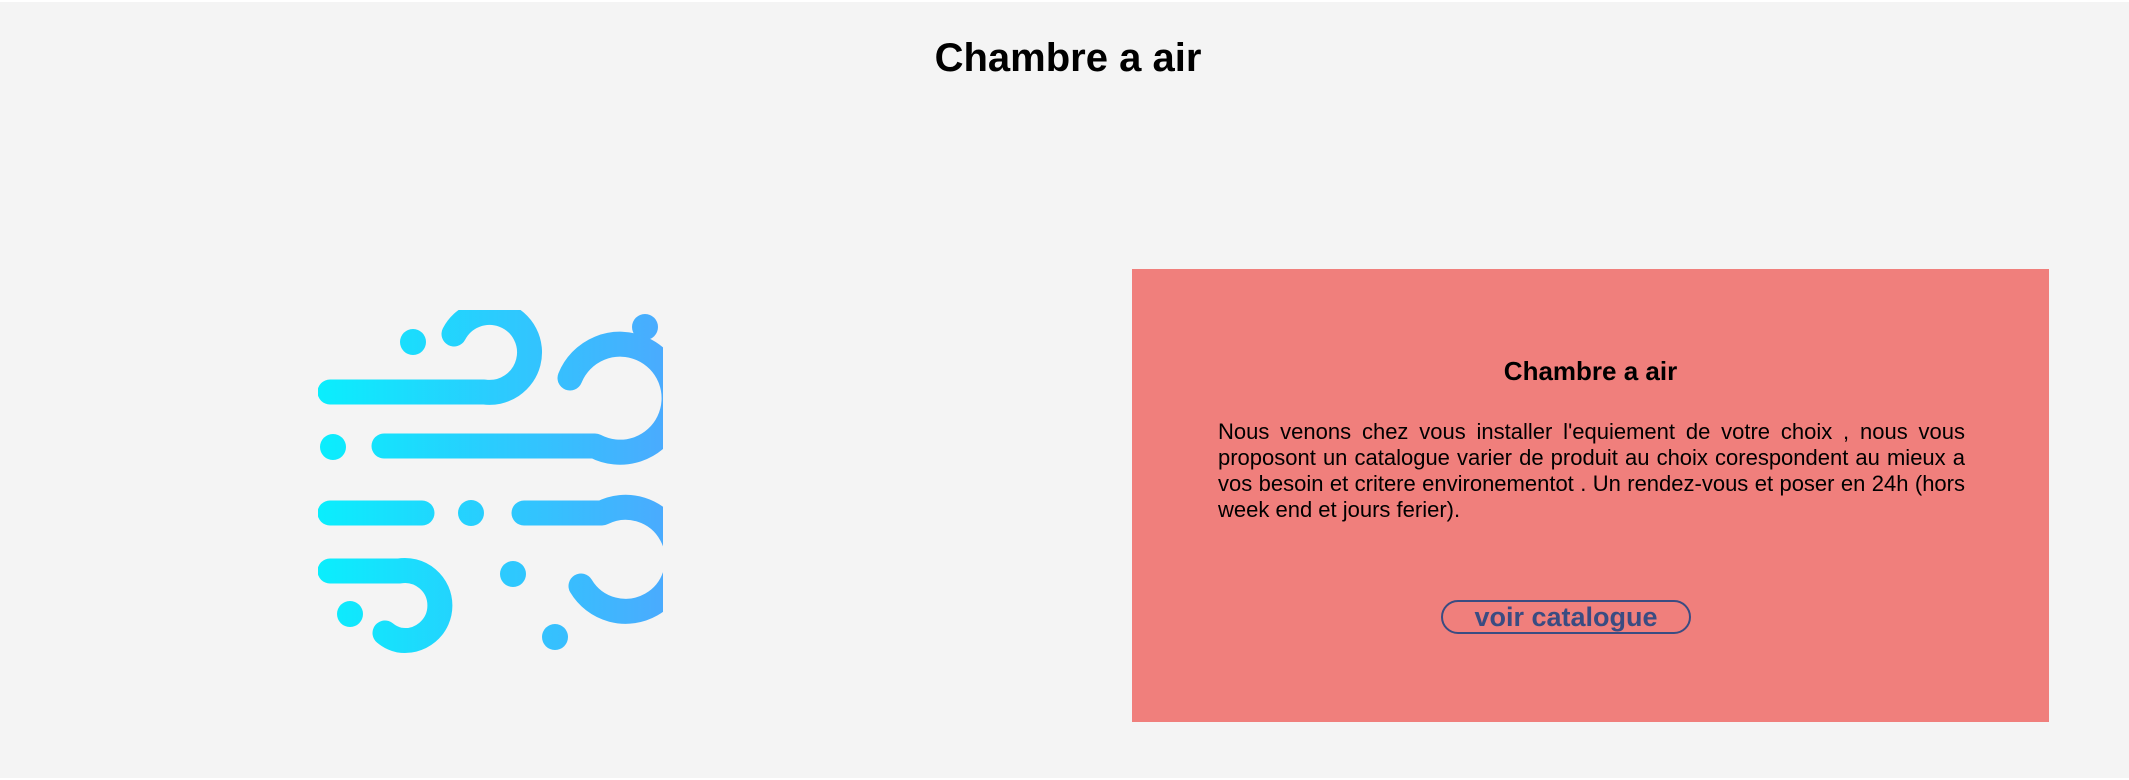  Describe the element at coordinates (1590, 371) in the screenshot. I see `card-title: Chambre a air` at that location.